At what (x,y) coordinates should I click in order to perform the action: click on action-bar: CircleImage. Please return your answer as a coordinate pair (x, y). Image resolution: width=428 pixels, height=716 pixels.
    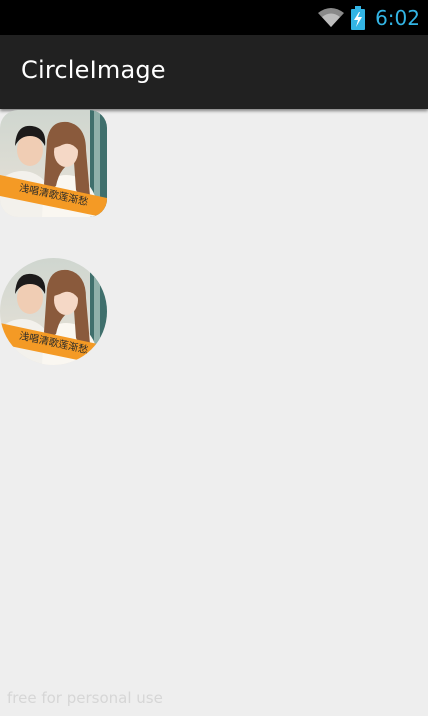
    Looking at the image, I should click on (214, 72).